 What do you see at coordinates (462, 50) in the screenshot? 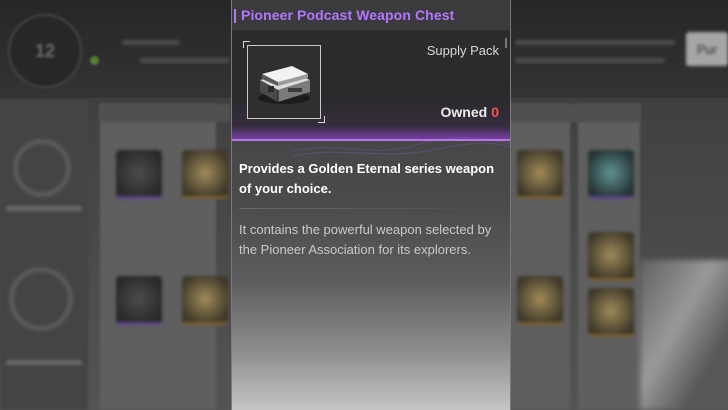
I see `item-type: Supply Pack` at bounding box center [462, 50].